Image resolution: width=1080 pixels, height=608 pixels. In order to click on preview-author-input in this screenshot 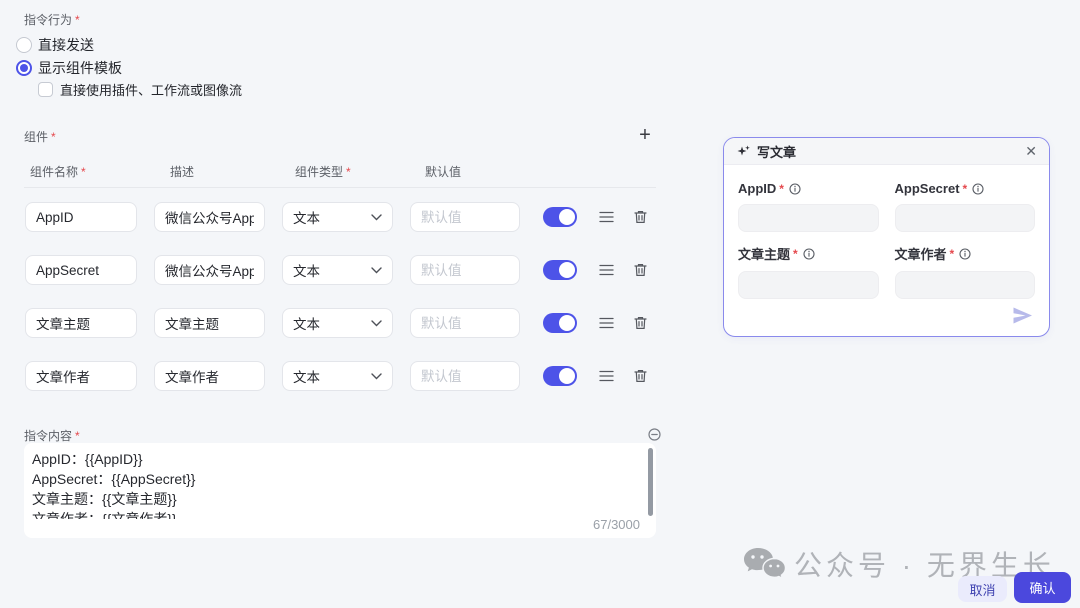, I will do `click(964, 285)`.